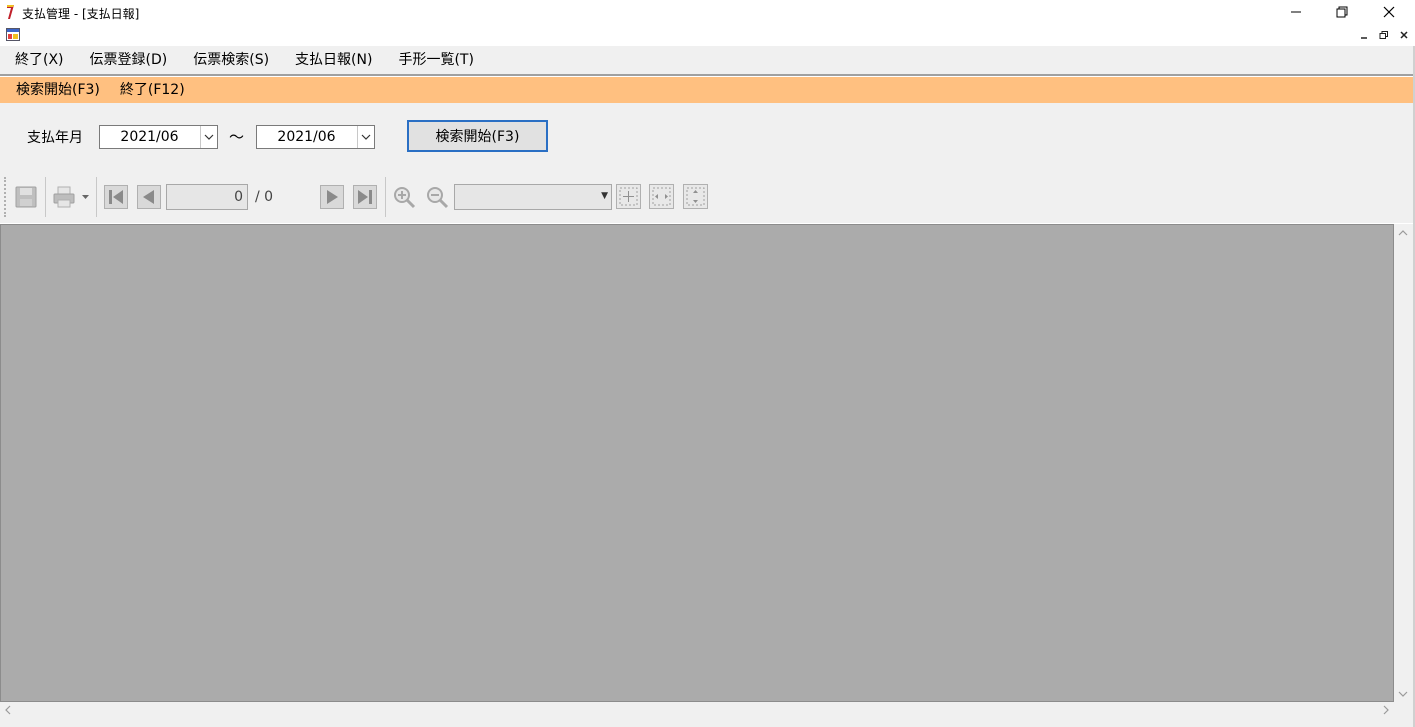 This screenshot has height=727, width=1415. What do you see at coordinates (1403, 233) in the screenshot?
I see `scroll-up-icon` at bounding box center [1403, 233].